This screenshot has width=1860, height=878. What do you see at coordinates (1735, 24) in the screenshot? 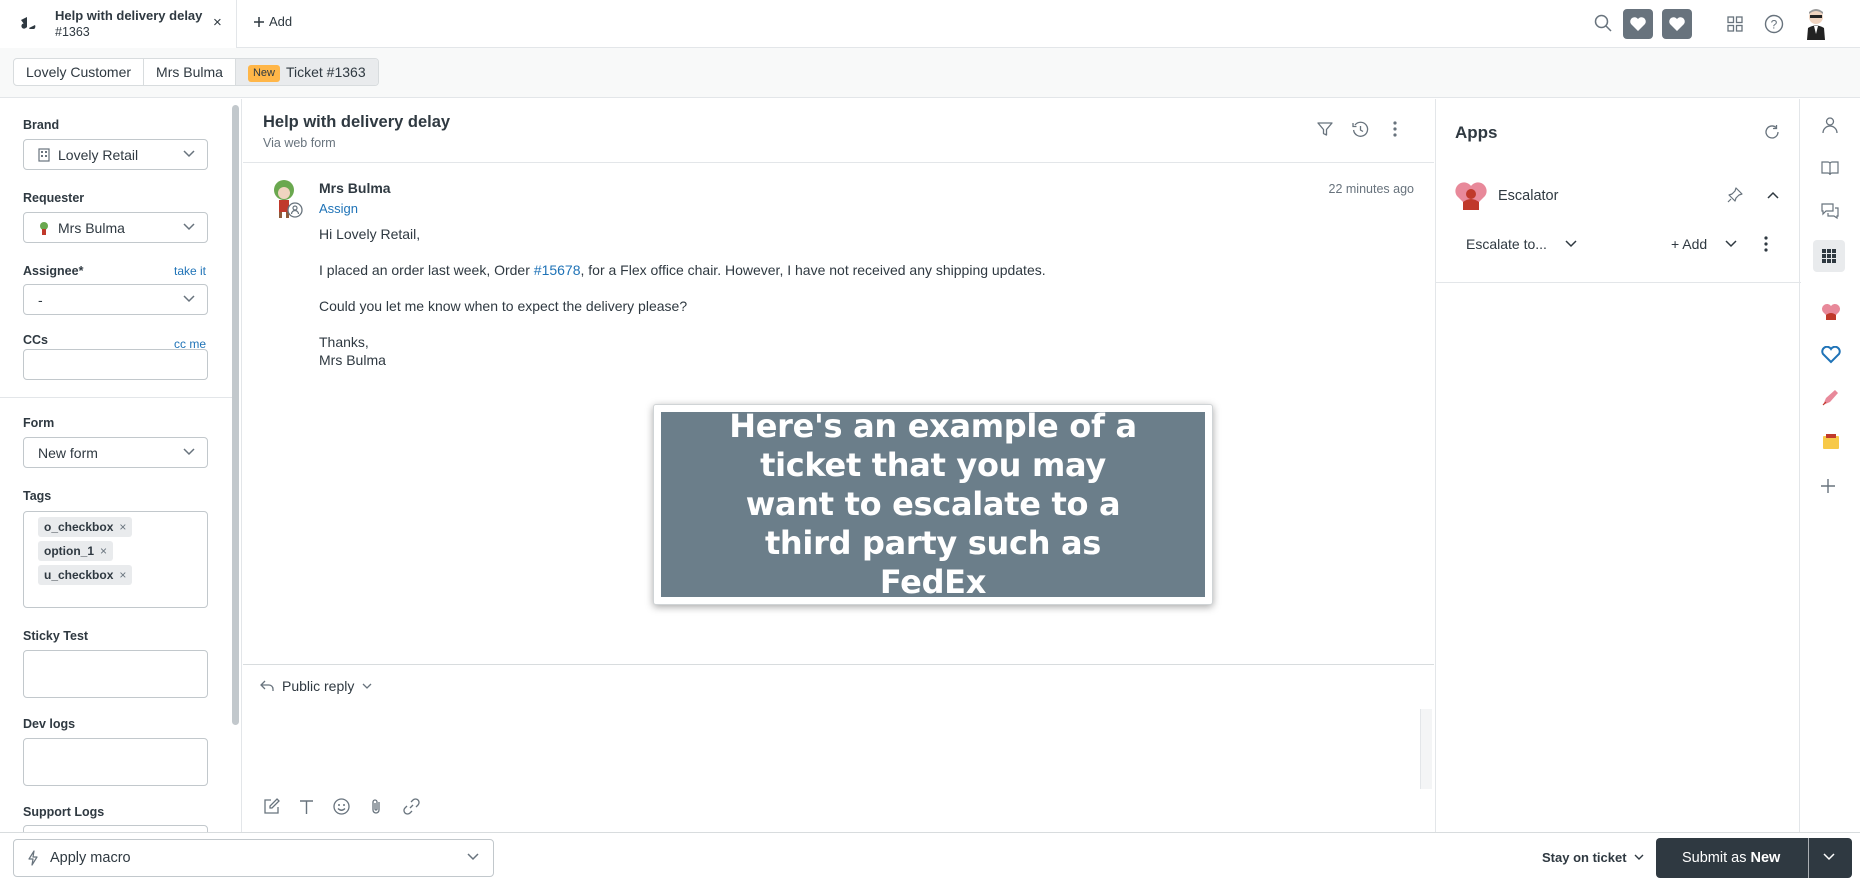
I see `products-grid-icon` at bounding box center [1735, 24].